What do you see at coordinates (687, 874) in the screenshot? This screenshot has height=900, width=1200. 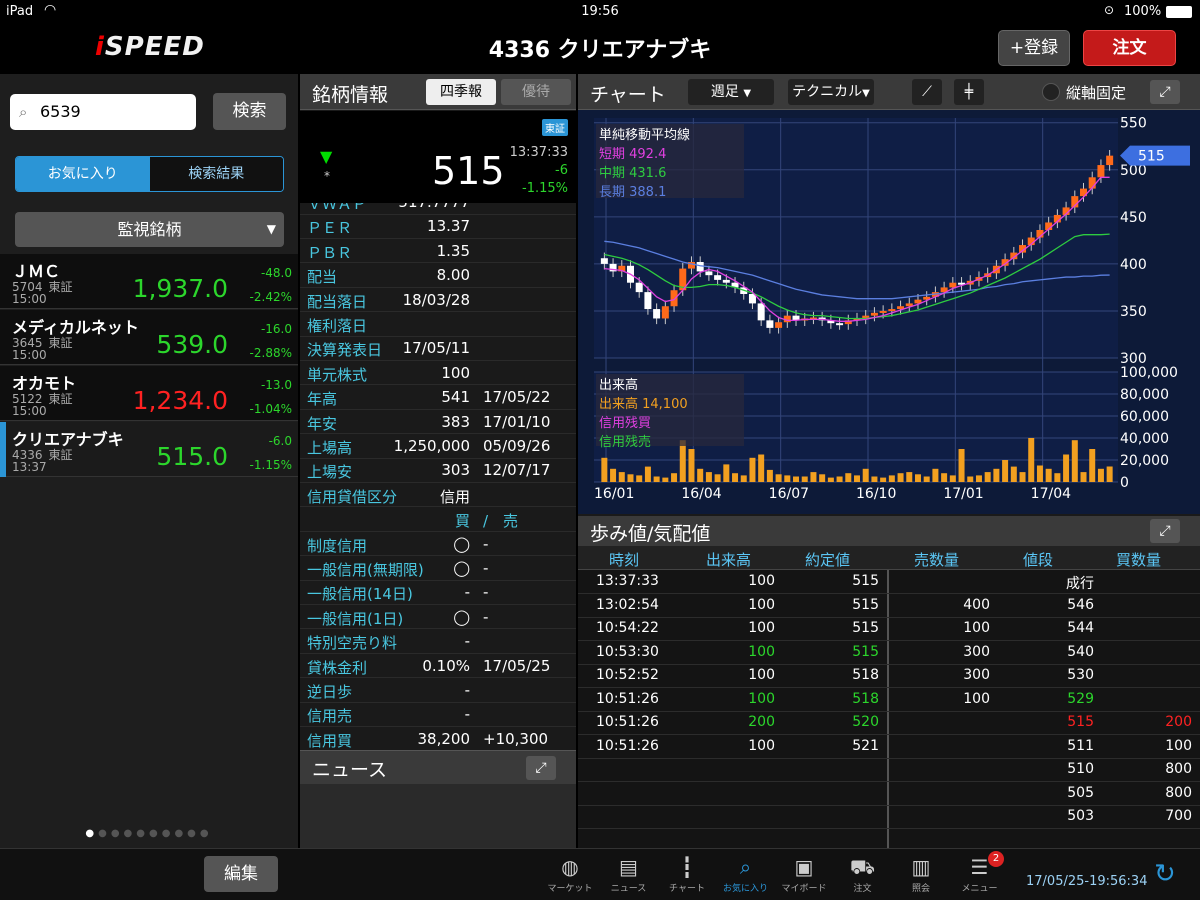 I see `tab-chart: ┇ チャート` at bounding box center [687, 874].